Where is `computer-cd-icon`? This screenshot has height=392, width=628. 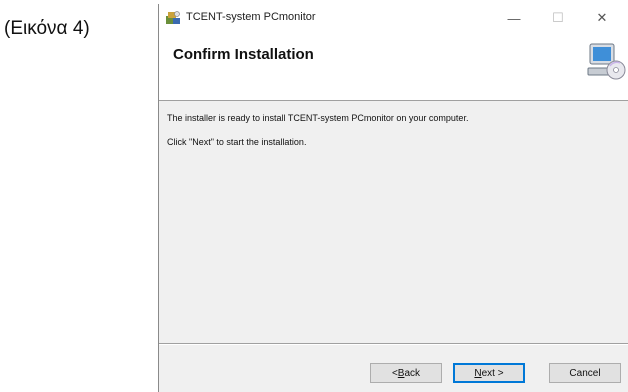
computer-cd-icon is located at coordinates (606, 61).